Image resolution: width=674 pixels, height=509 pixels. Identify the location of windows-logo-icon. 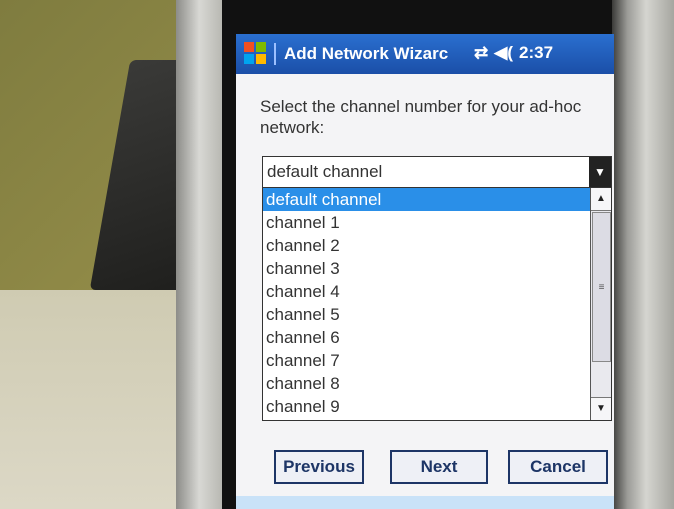
(256, 54).